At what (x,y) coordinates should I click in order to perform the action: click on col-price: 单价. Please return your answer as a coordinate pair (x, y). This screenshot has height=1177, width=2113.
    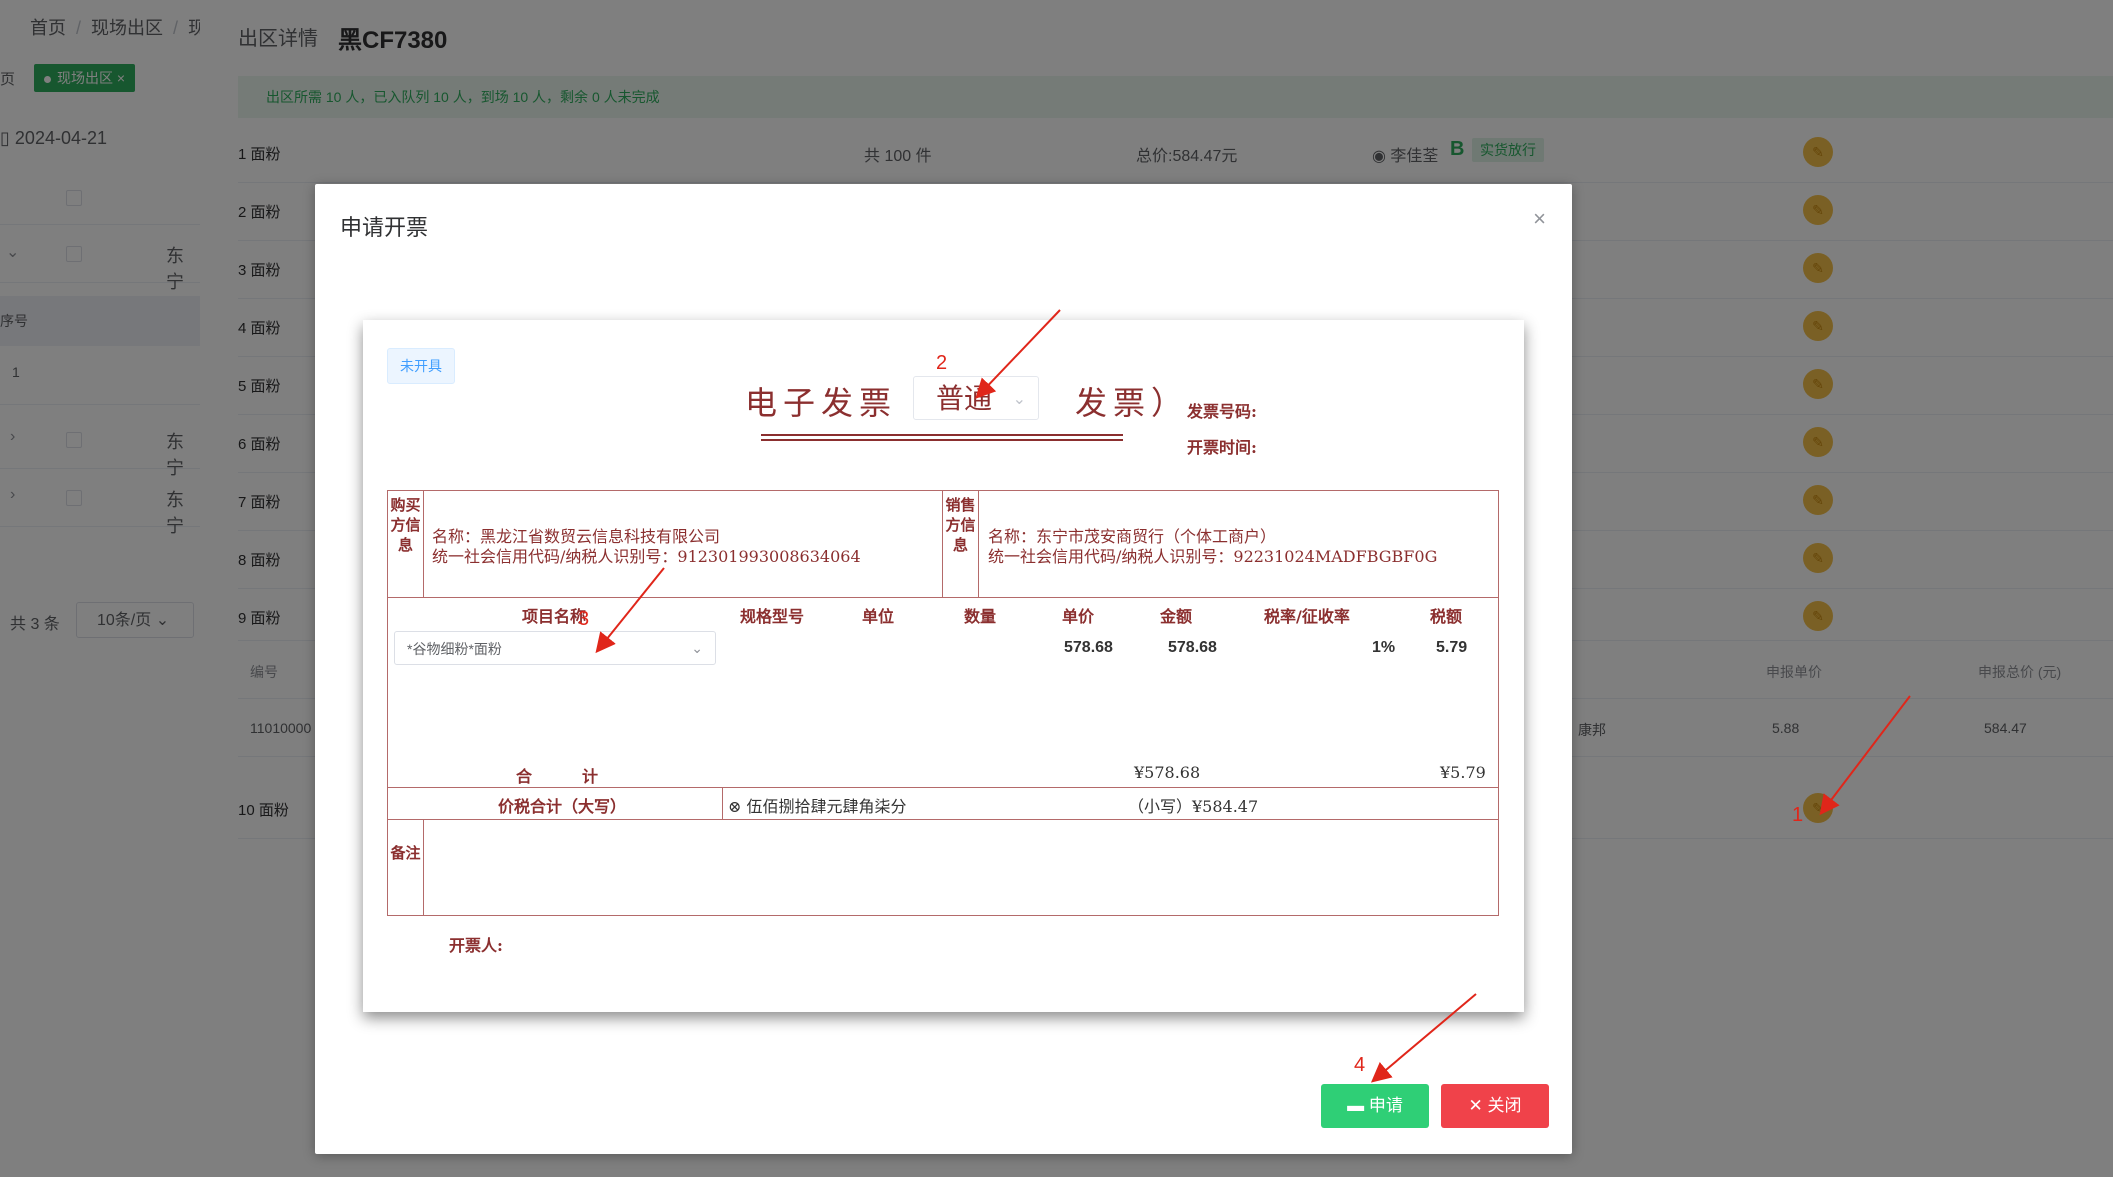
    Looking at the image, I should click on (1078, 616).